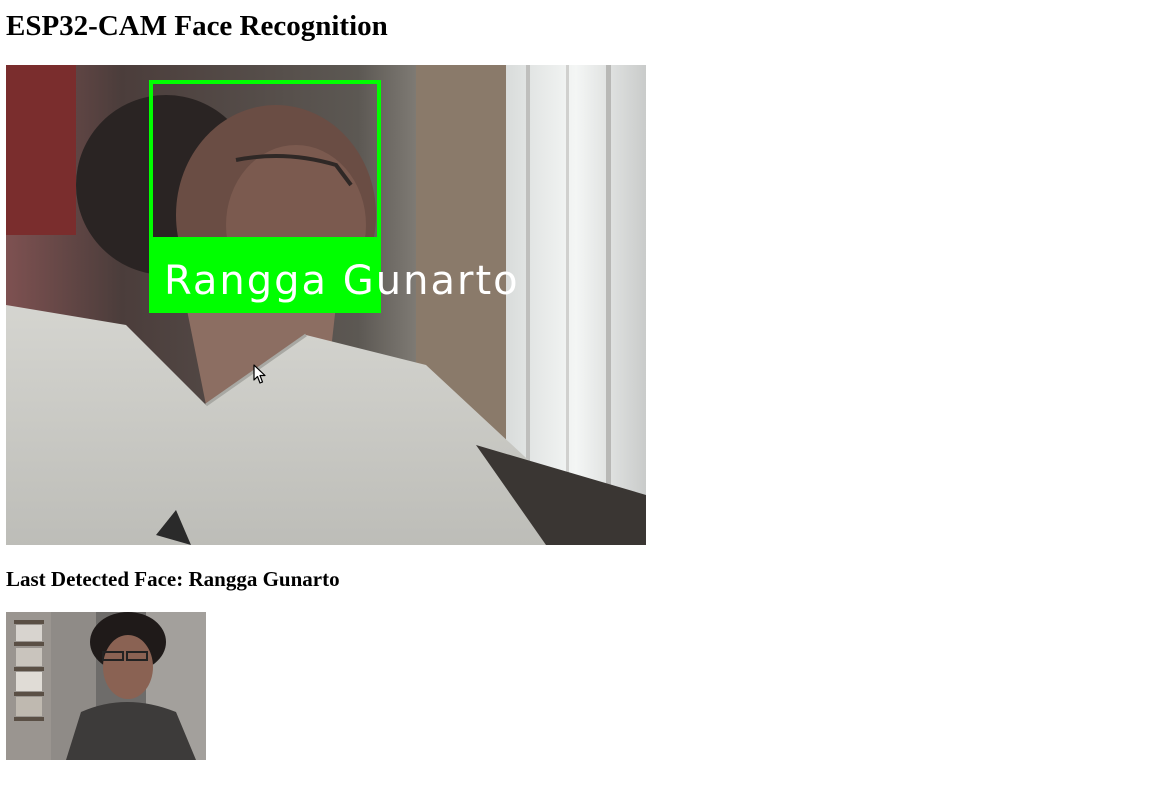 This screenshot has width=1162, height=785. I want to click on last-detected-face-thumbnail, so click(106, 686).